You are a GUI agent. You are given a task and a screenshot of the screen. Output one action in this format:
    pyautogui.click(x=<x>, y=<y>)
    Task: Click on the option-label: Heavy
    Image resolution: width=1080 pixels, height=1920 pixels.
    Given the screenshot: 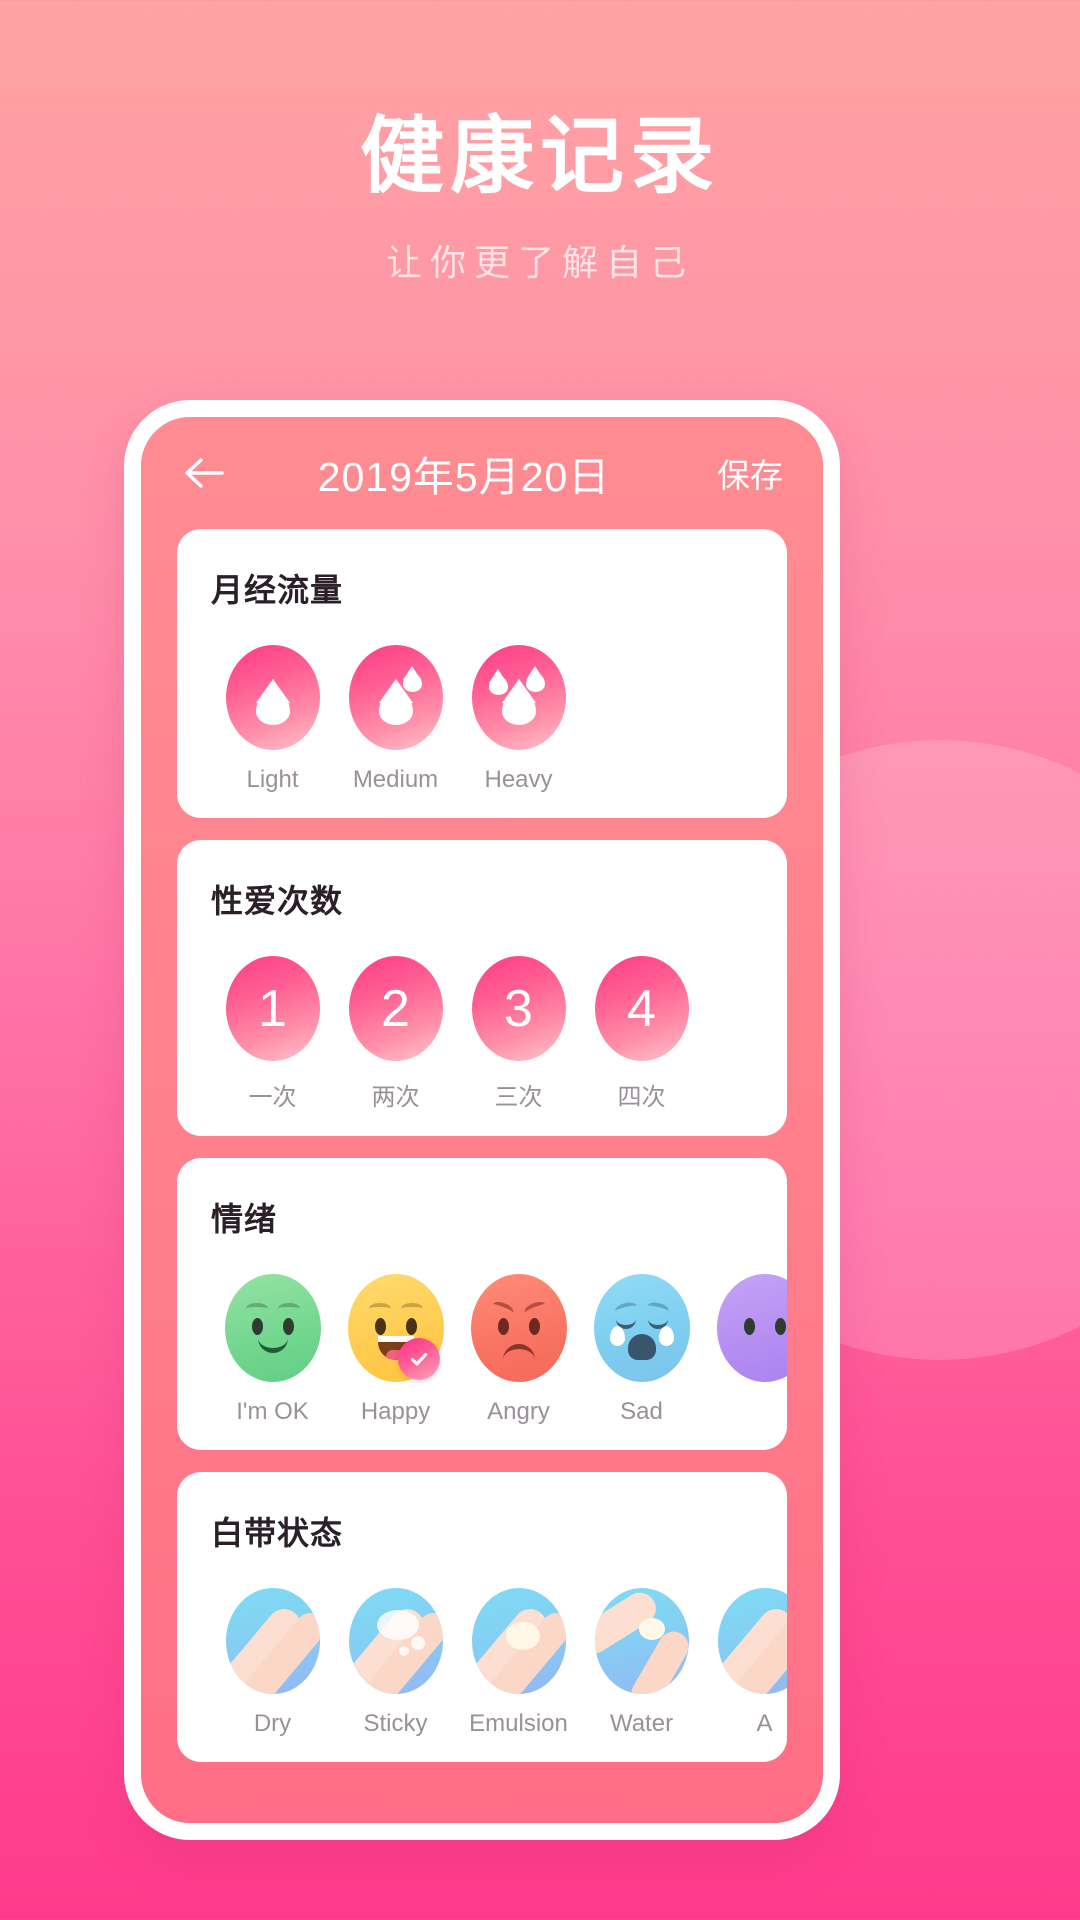 What is the action you would take?
    pyautogui.click(x=518, y=779)
    